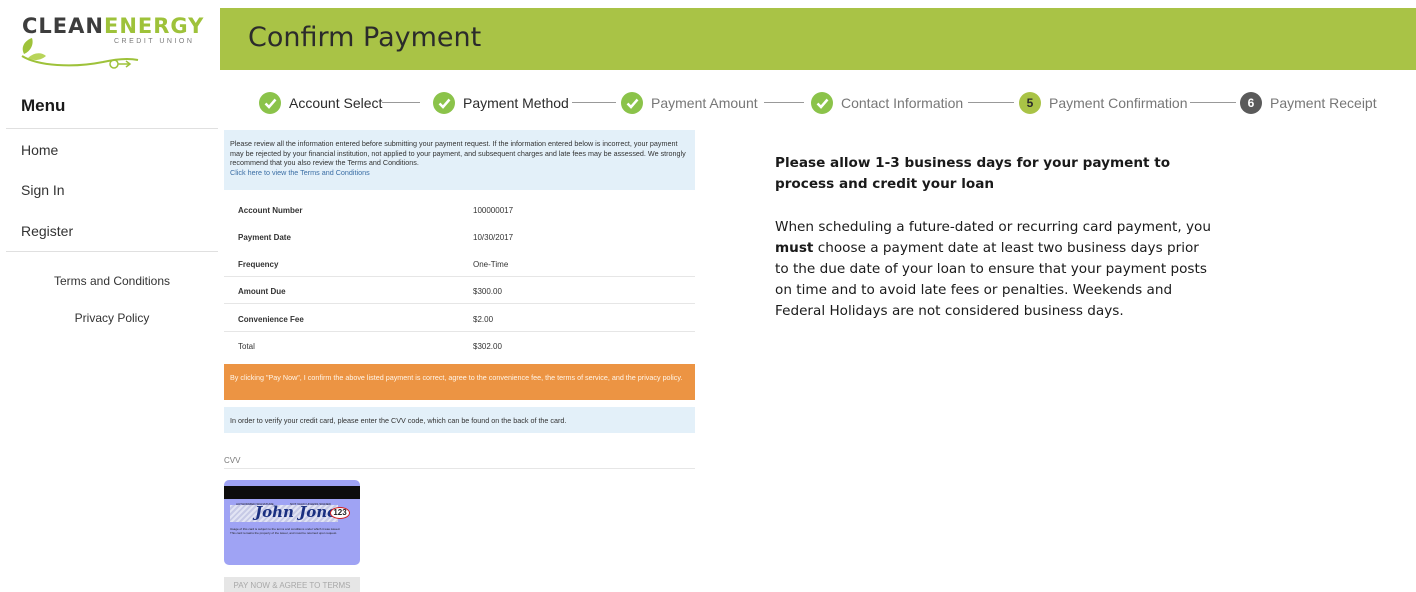 This screenshot has width=1416, height=592. I want to click on step-payment-receipt: 6 Payment Receipt, so click(1308, 103).